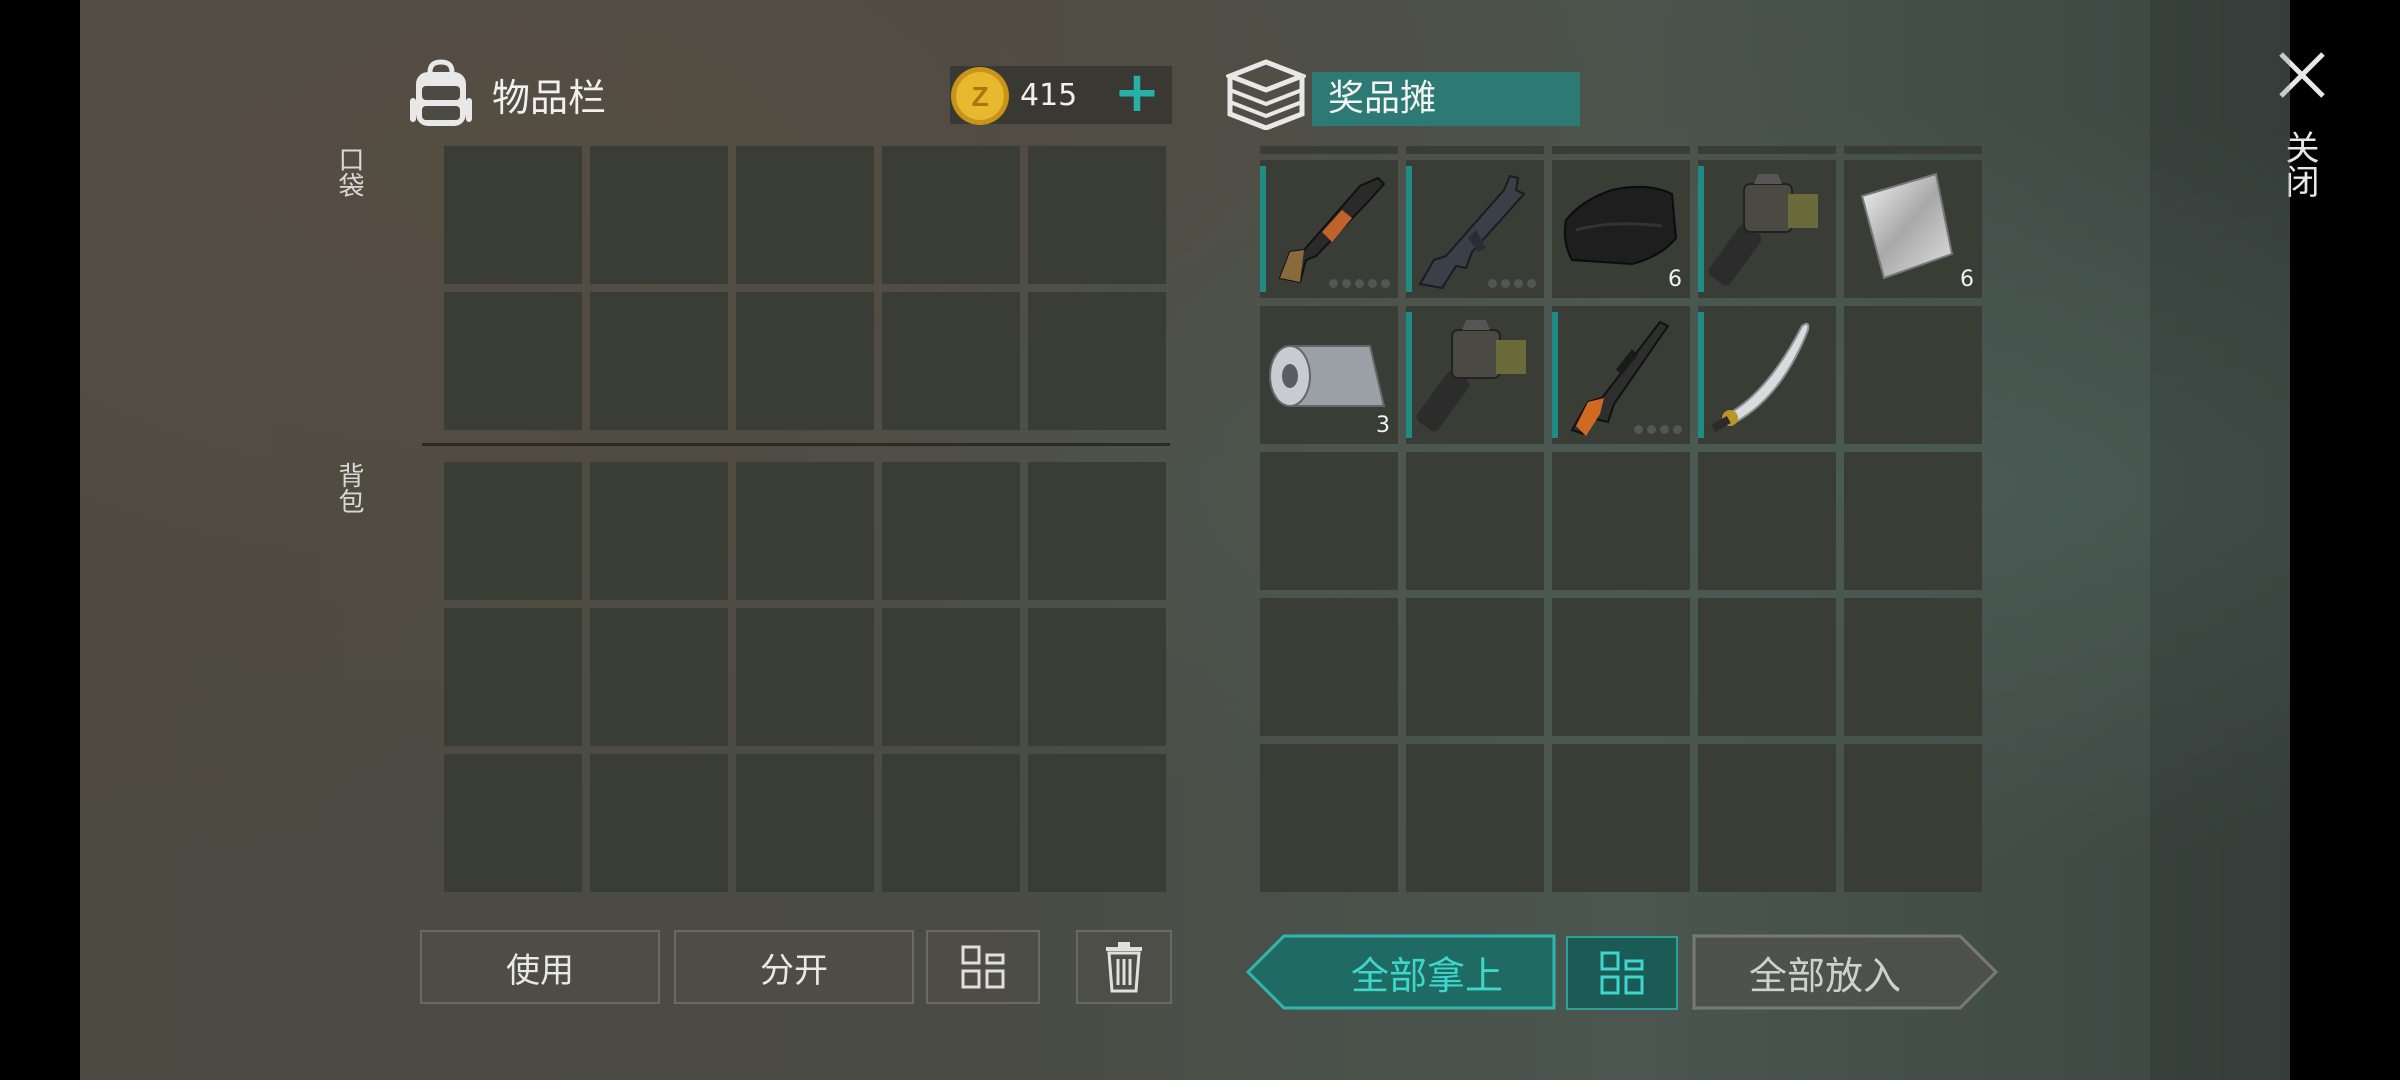 This screenshot has width=2400, height=1080. What do you see at coordinates (1266, 94) in the screenshot?
I see `crate-icon` at bounding box center [1266, 94].